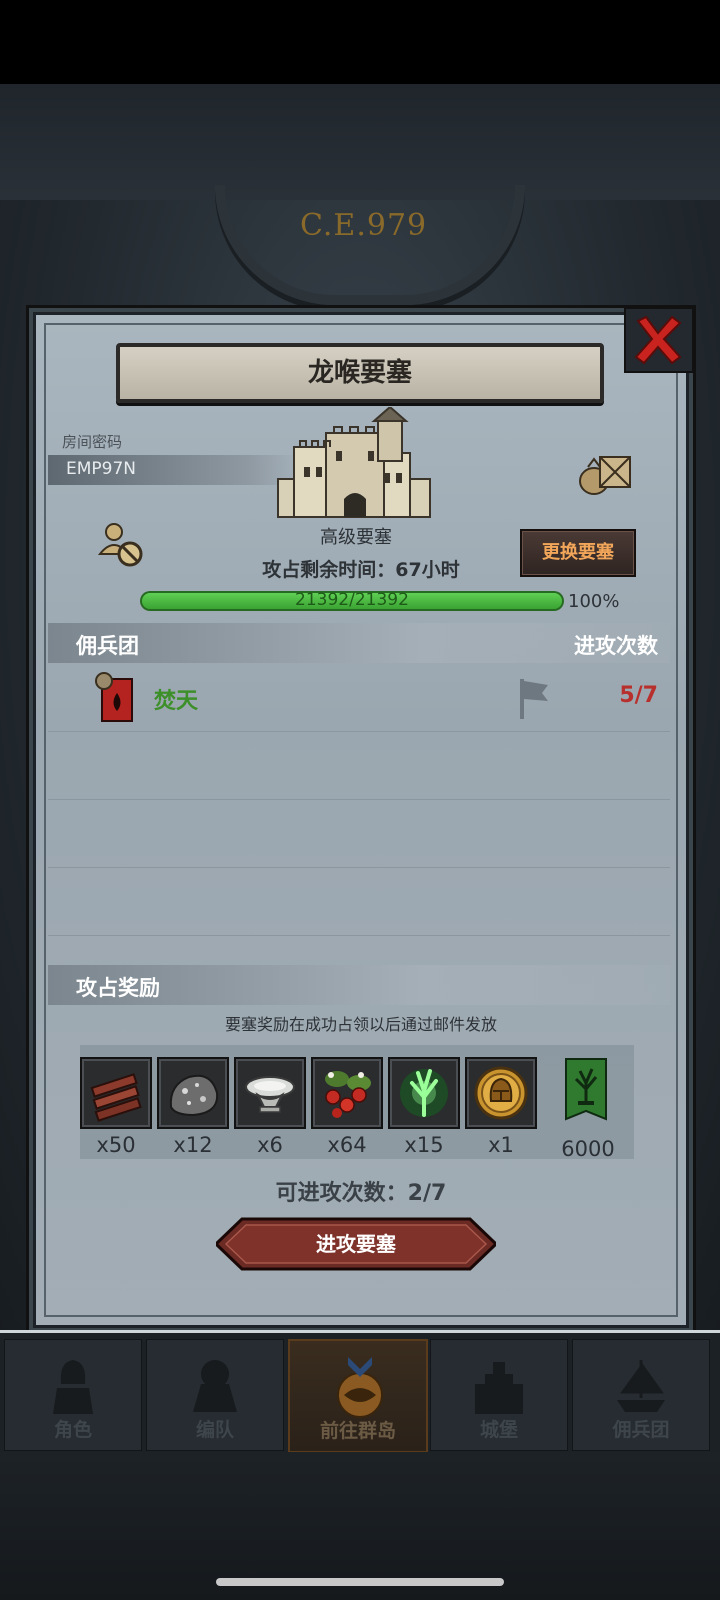  Describe the element at coordinates (501, 1145) in the screenshot. I see `reward-quantity: x1` at that location.